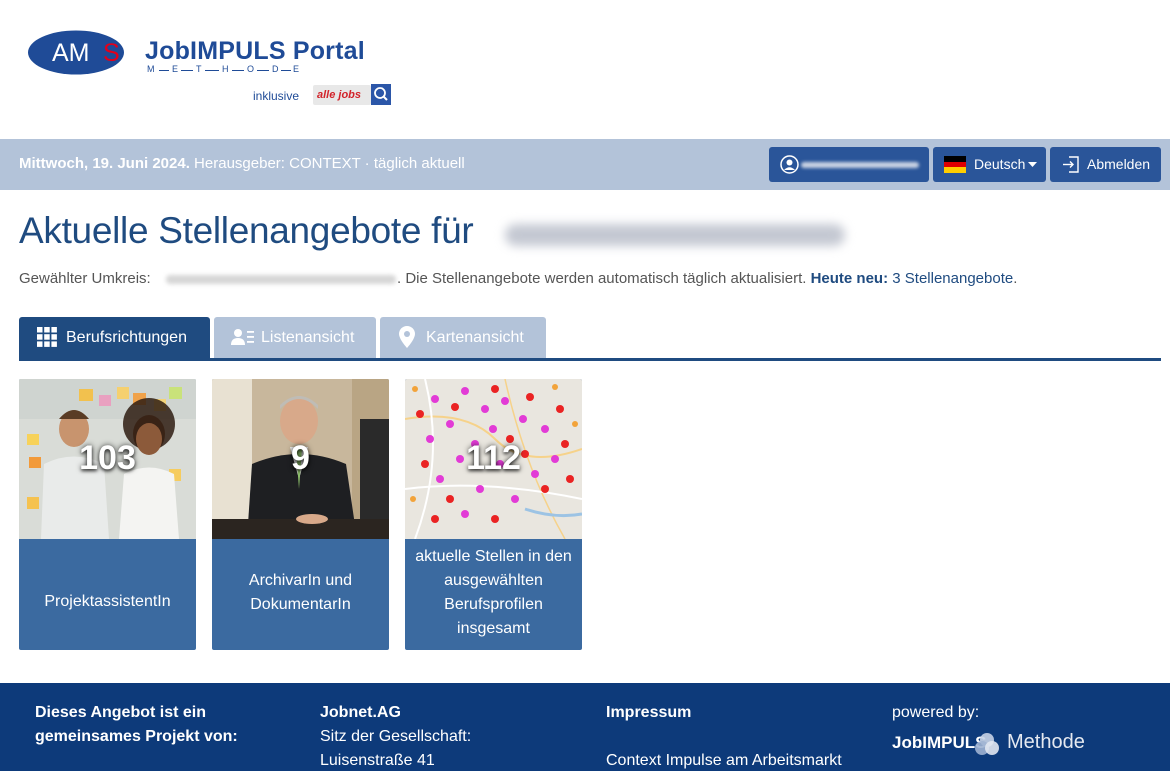 The width and height of the screenshot is (1170, 771). I want to click on methode-subtitle: M E T H O D E, so click(223, 69).